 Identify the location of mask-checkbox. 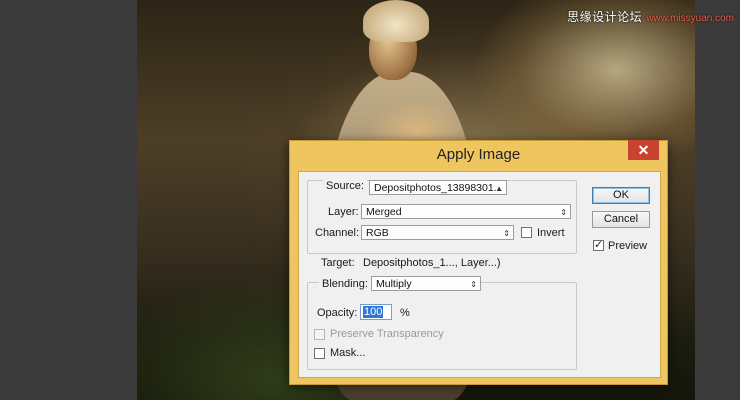
(319, 353).